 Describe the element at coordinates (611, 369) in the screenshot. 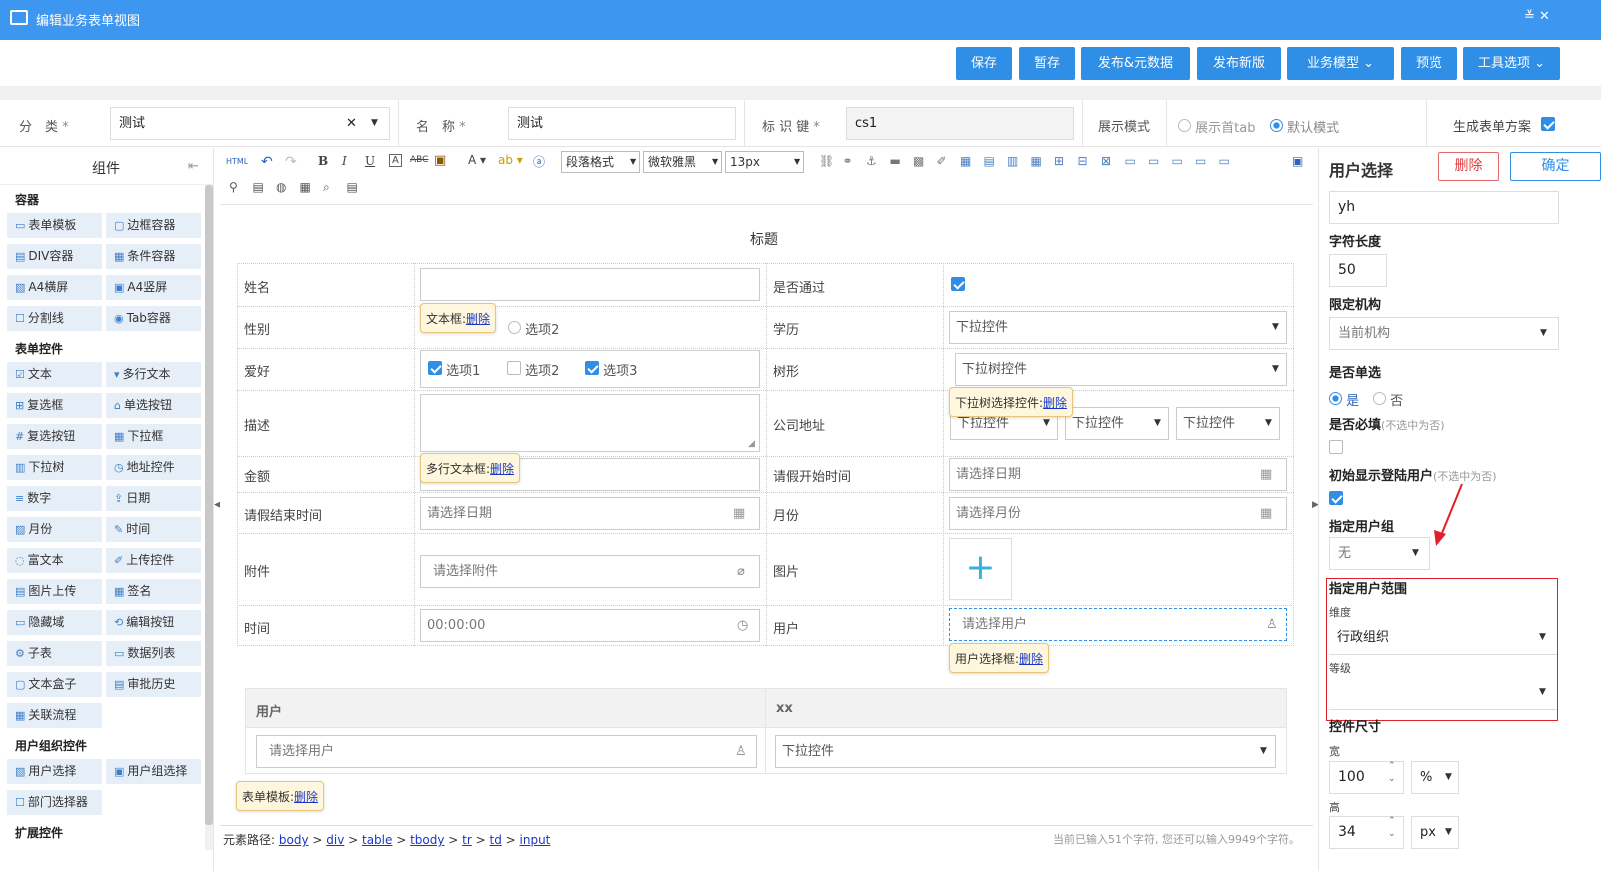

I see `hobby-option-3: 选项3` at that location.